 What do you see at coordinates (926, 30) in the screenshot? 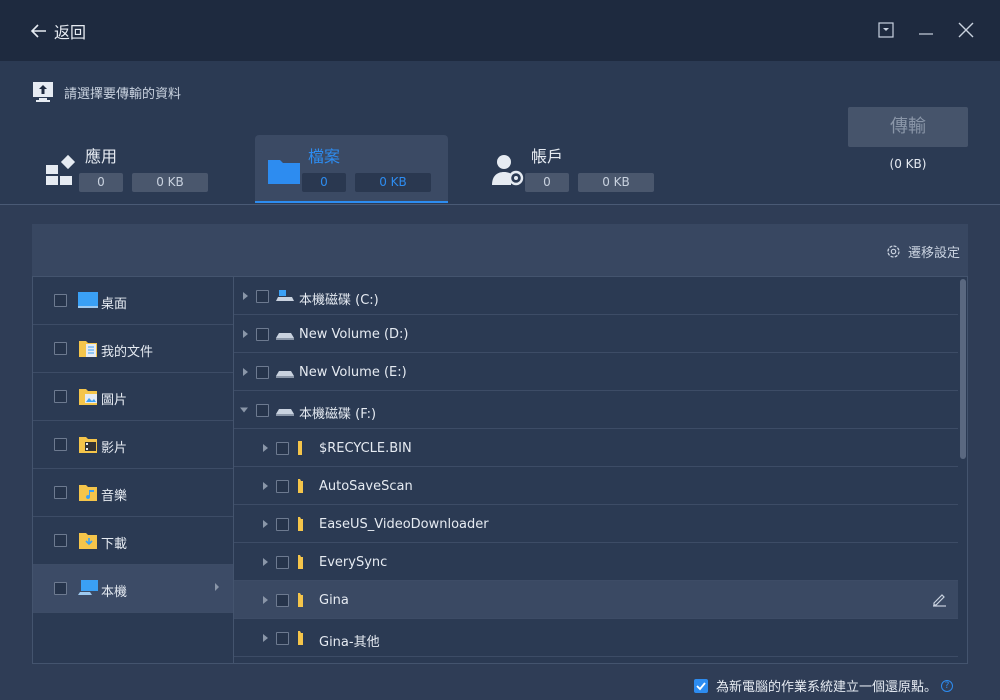
I see `minimize-button` at bounding box center [926, 30].